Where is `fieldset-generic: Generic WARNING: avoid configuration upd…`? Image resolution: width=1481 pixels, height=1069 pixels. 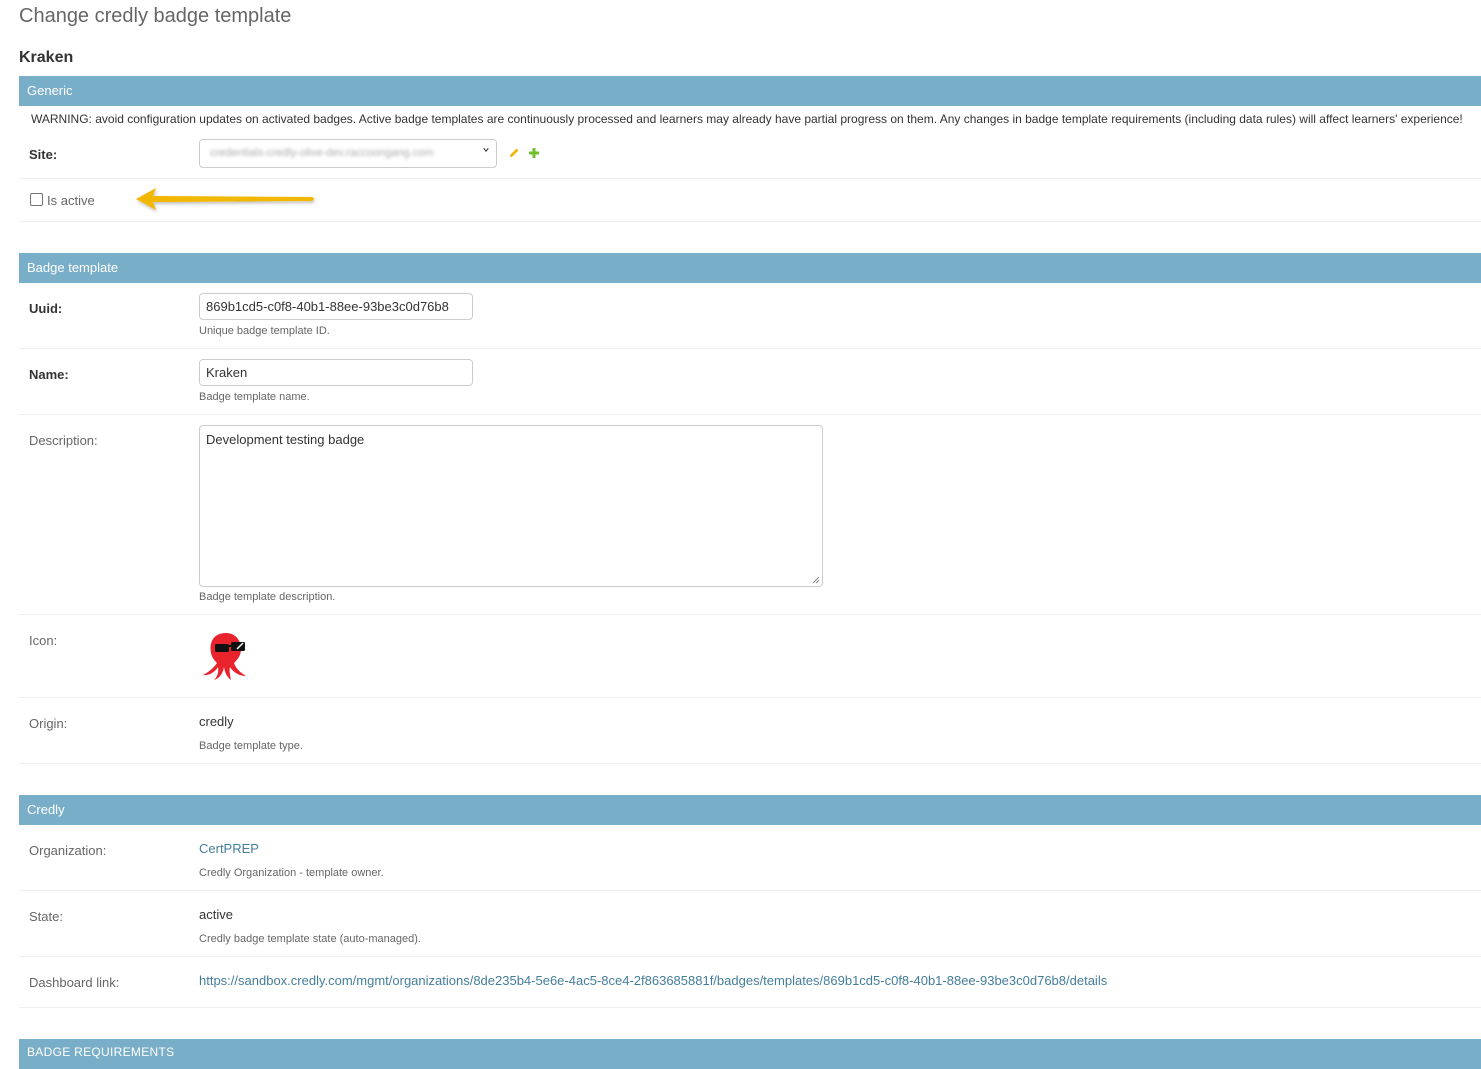
fieldset-generic: Generic WARNING: avoid configuration upd… is located at coordinates (750, 149).